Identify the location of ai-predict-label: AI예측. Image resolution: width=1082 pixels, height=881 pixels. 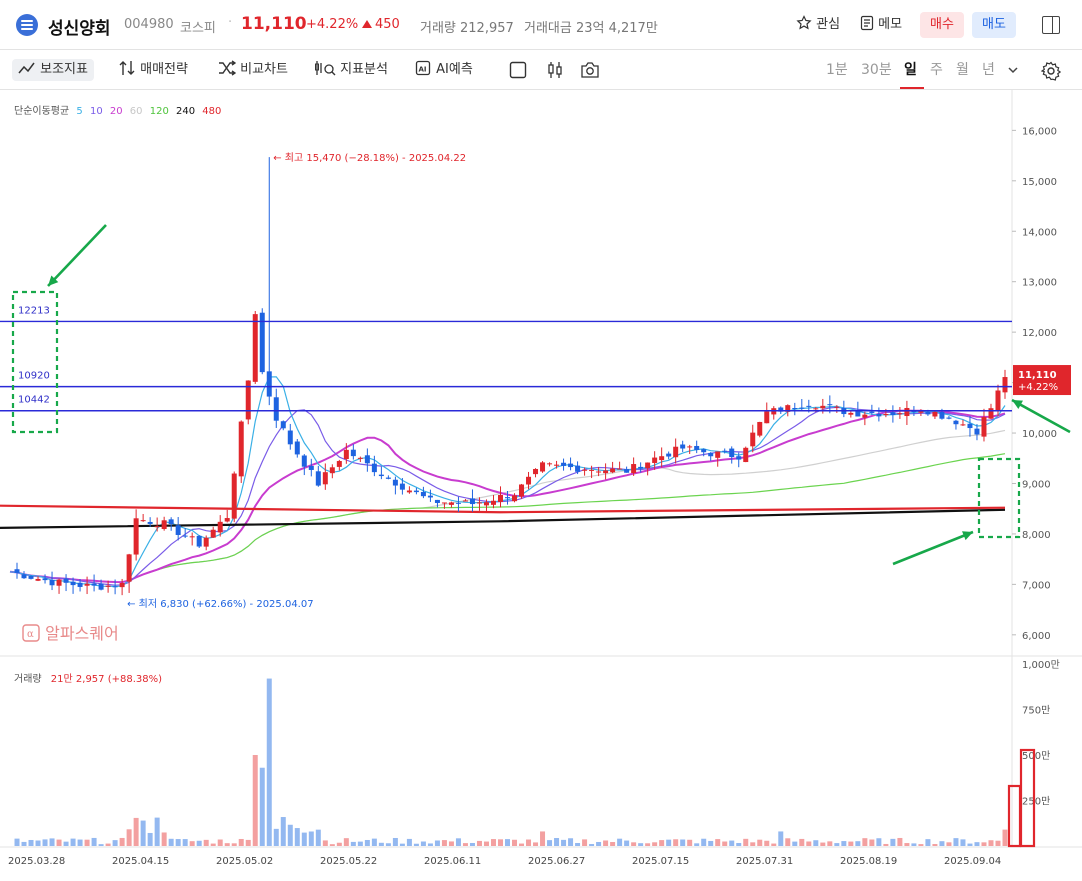
(454, 69).